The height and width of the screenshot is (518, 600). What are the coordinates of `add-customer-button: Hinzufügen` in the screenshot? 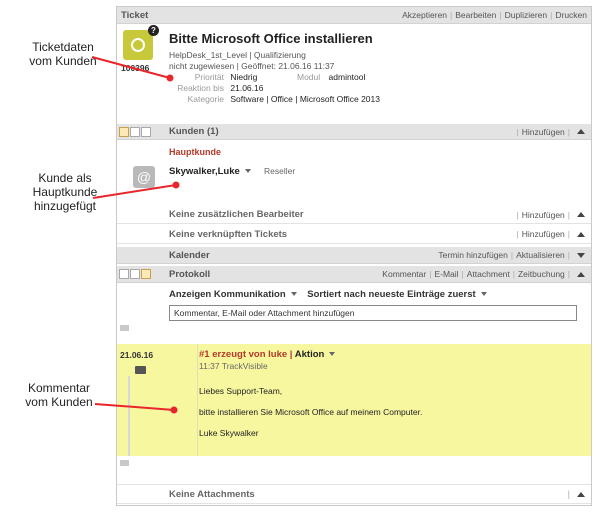 It's located at (543, 132).